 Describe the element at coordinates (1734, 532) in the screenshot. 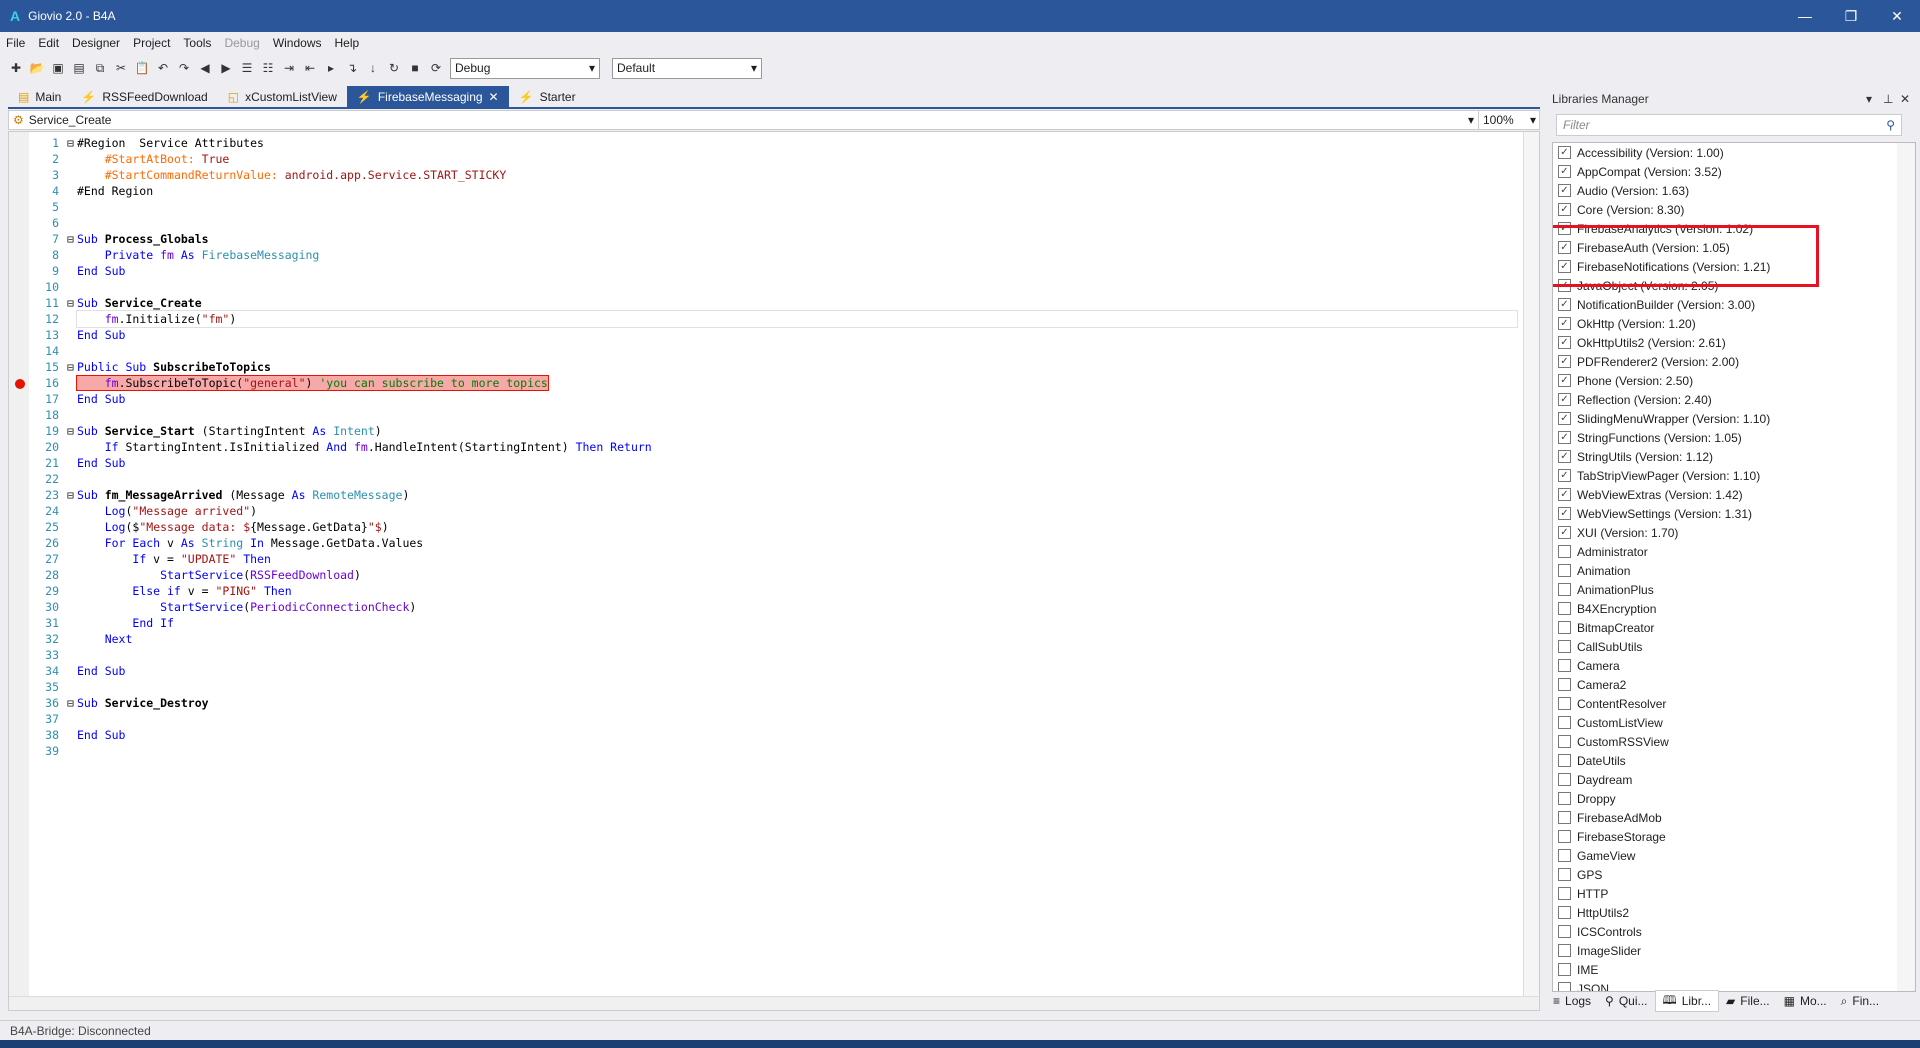

I see `library-item: ✓ XUI (Version: 1.70)` at that location.